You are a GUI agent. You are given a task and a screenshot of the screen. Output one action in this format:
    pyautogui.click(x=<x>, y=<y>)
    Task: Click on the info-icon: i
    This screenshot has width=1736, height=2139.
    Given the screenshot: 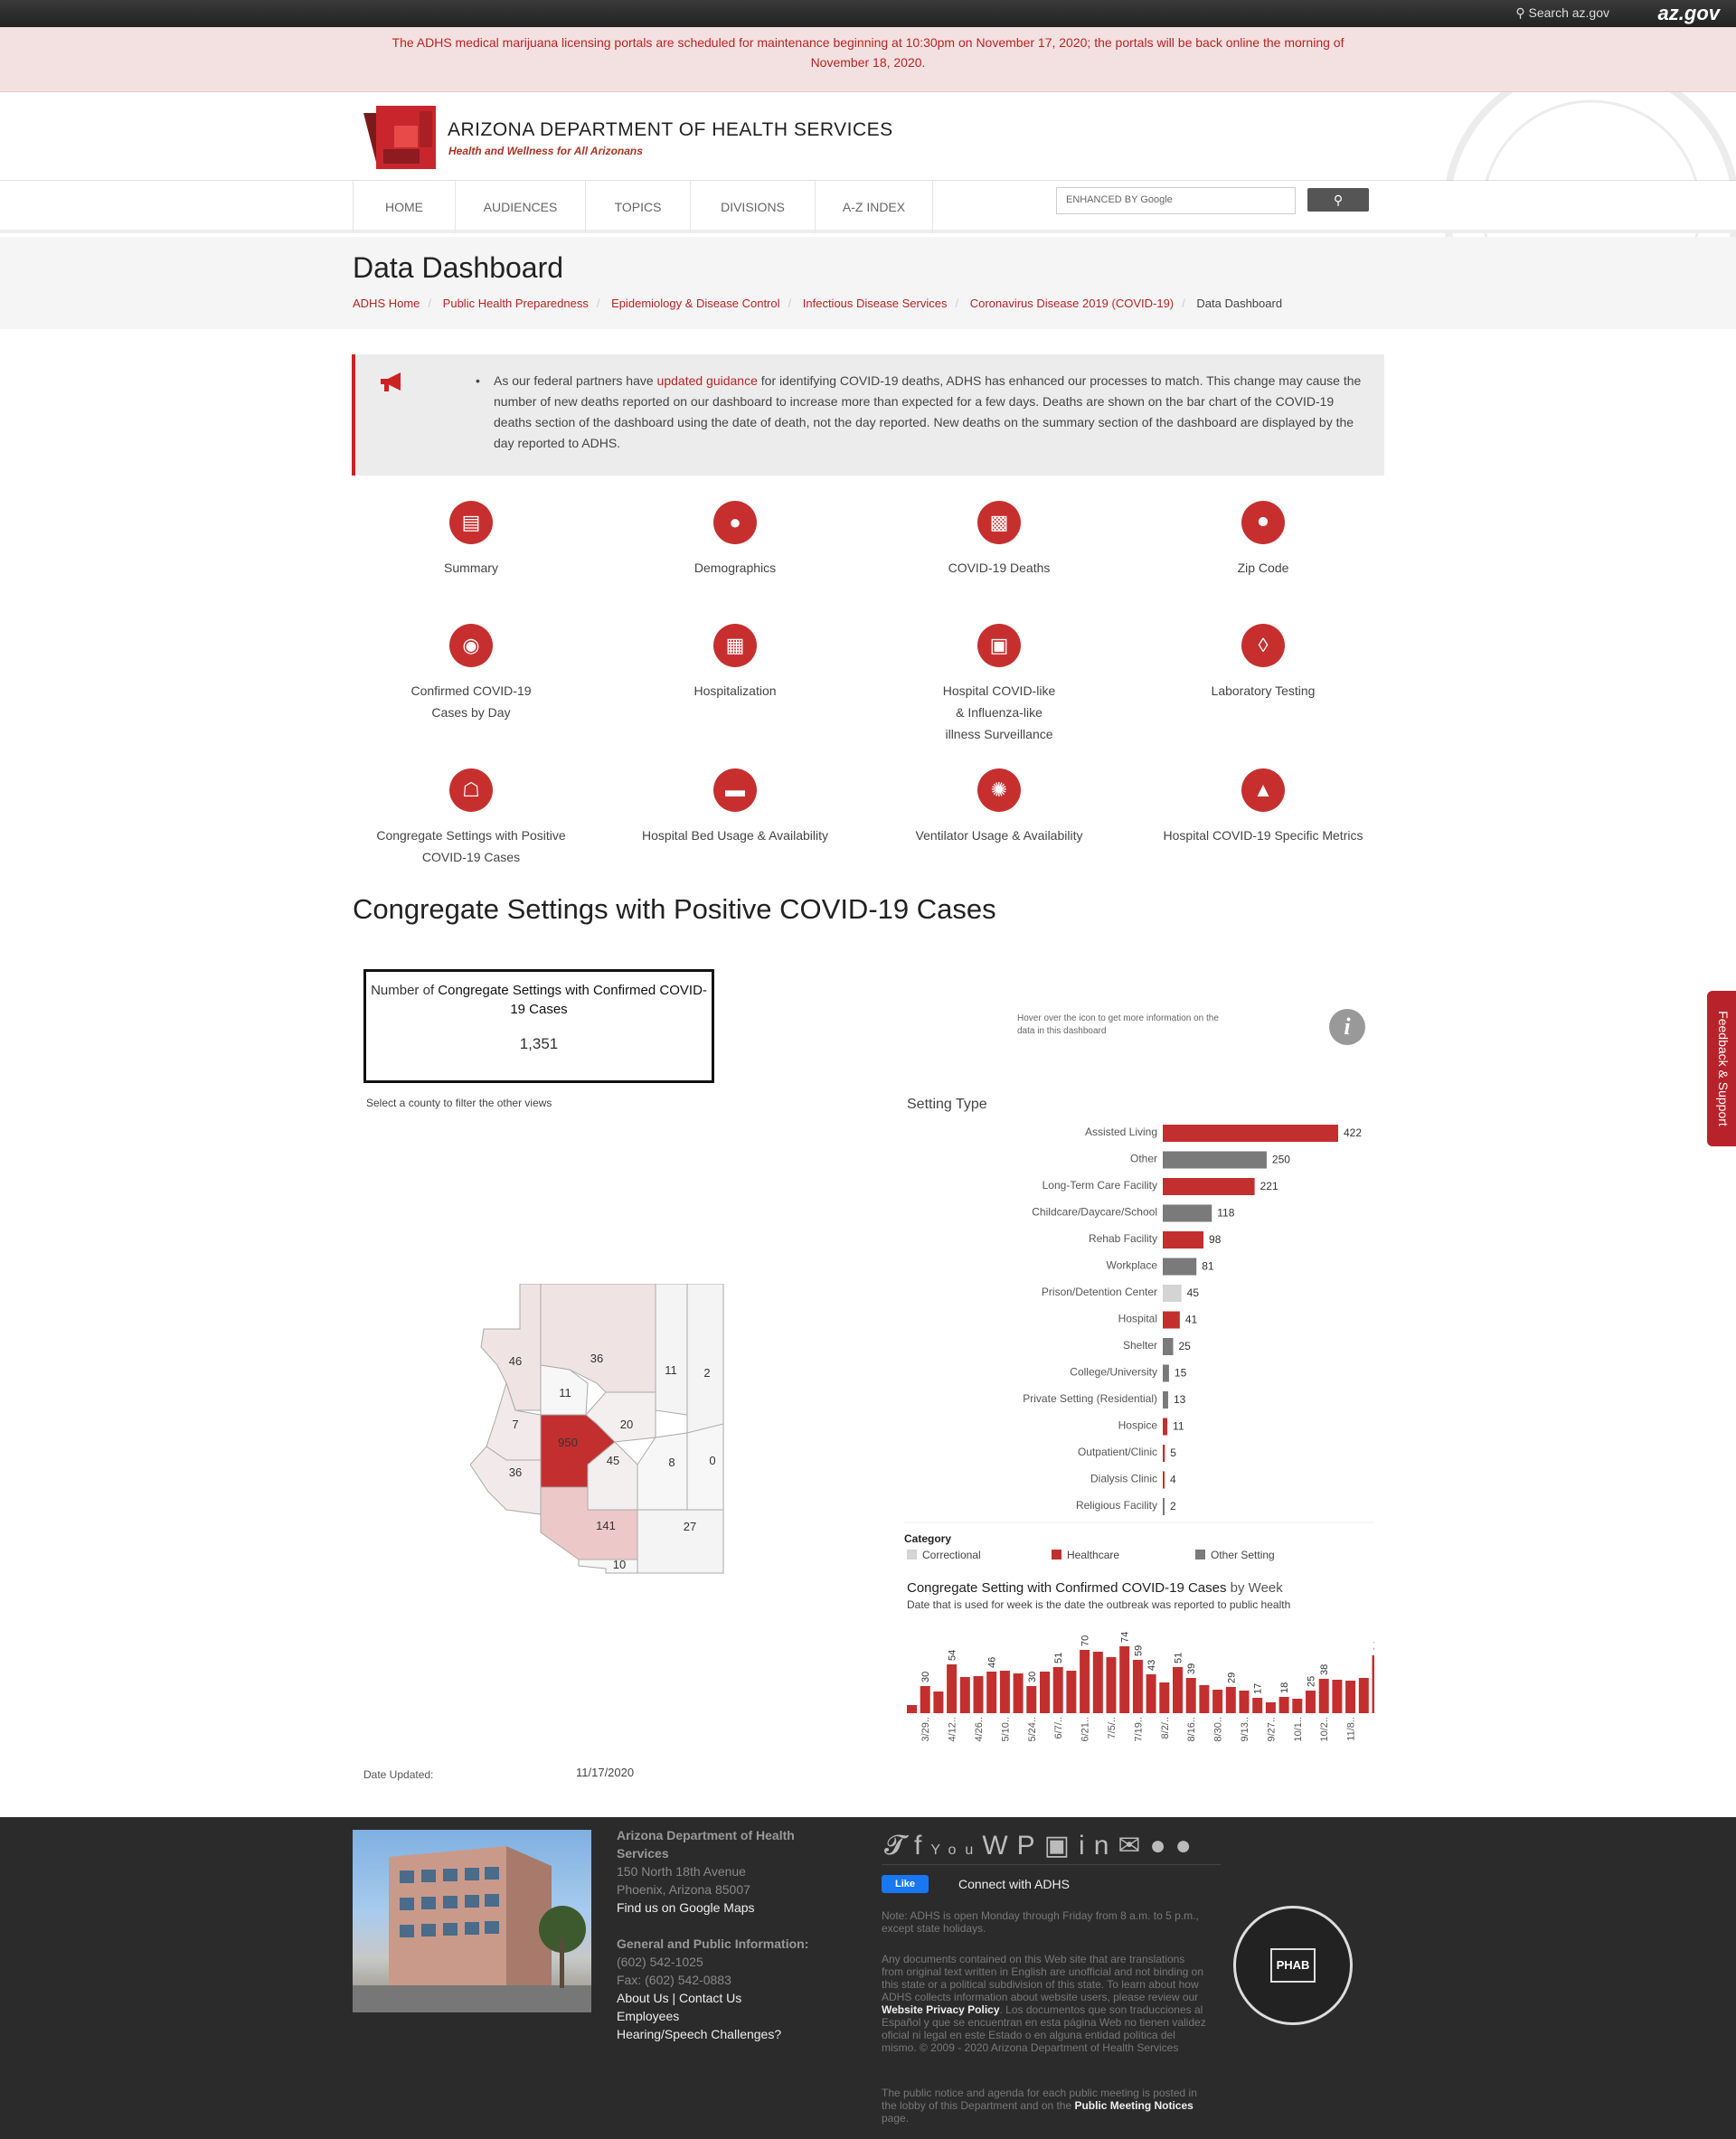 What is the action you would take?
    pyautogui.click(x=1347, y=1027)
    